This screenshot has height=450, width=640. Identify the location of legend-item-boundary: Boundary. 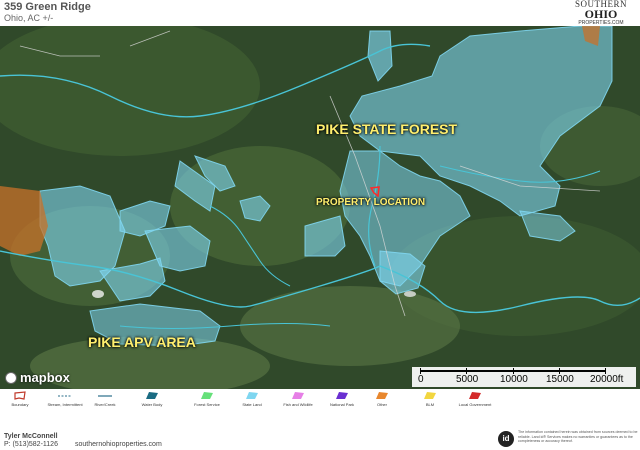
(20, 399).